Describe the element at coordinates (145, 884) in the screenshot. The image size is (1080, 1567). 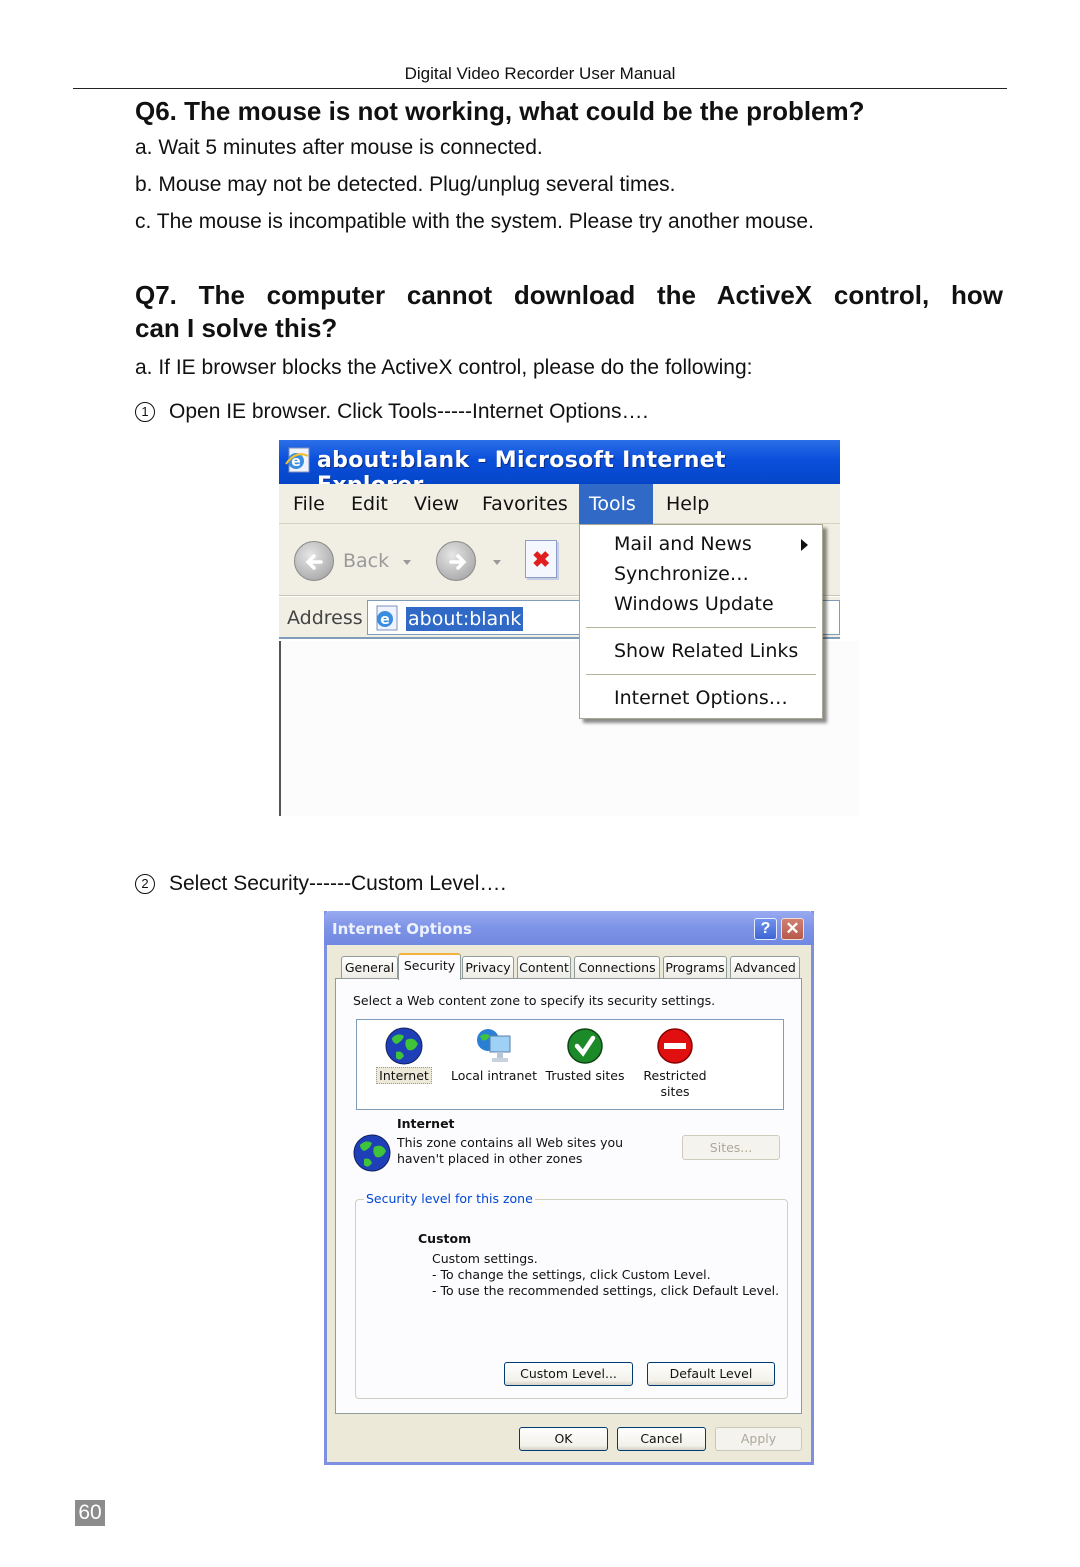
I see `step-number-badge: 2` at that location.